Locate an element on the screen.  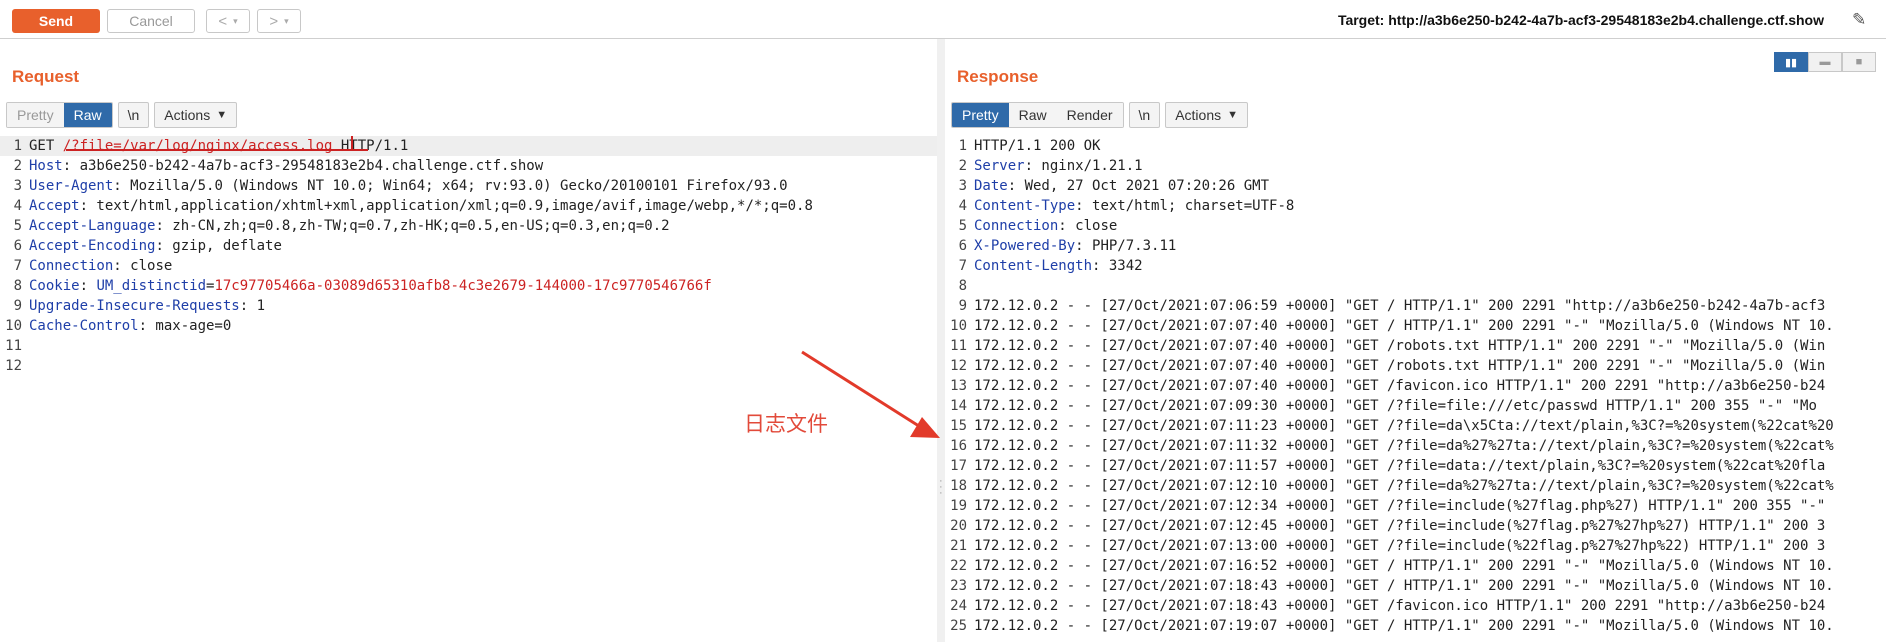
line-number: 16 is located at coordinates (958, 446).